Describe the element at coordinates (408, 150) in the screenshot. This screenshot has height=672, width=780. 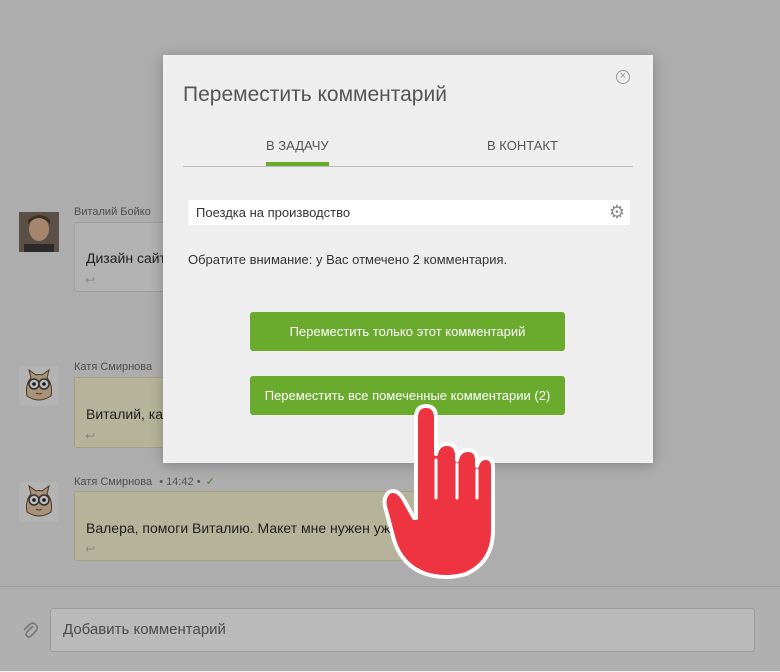
I see `dialog-tabs: В задачу В контакт` at that location.